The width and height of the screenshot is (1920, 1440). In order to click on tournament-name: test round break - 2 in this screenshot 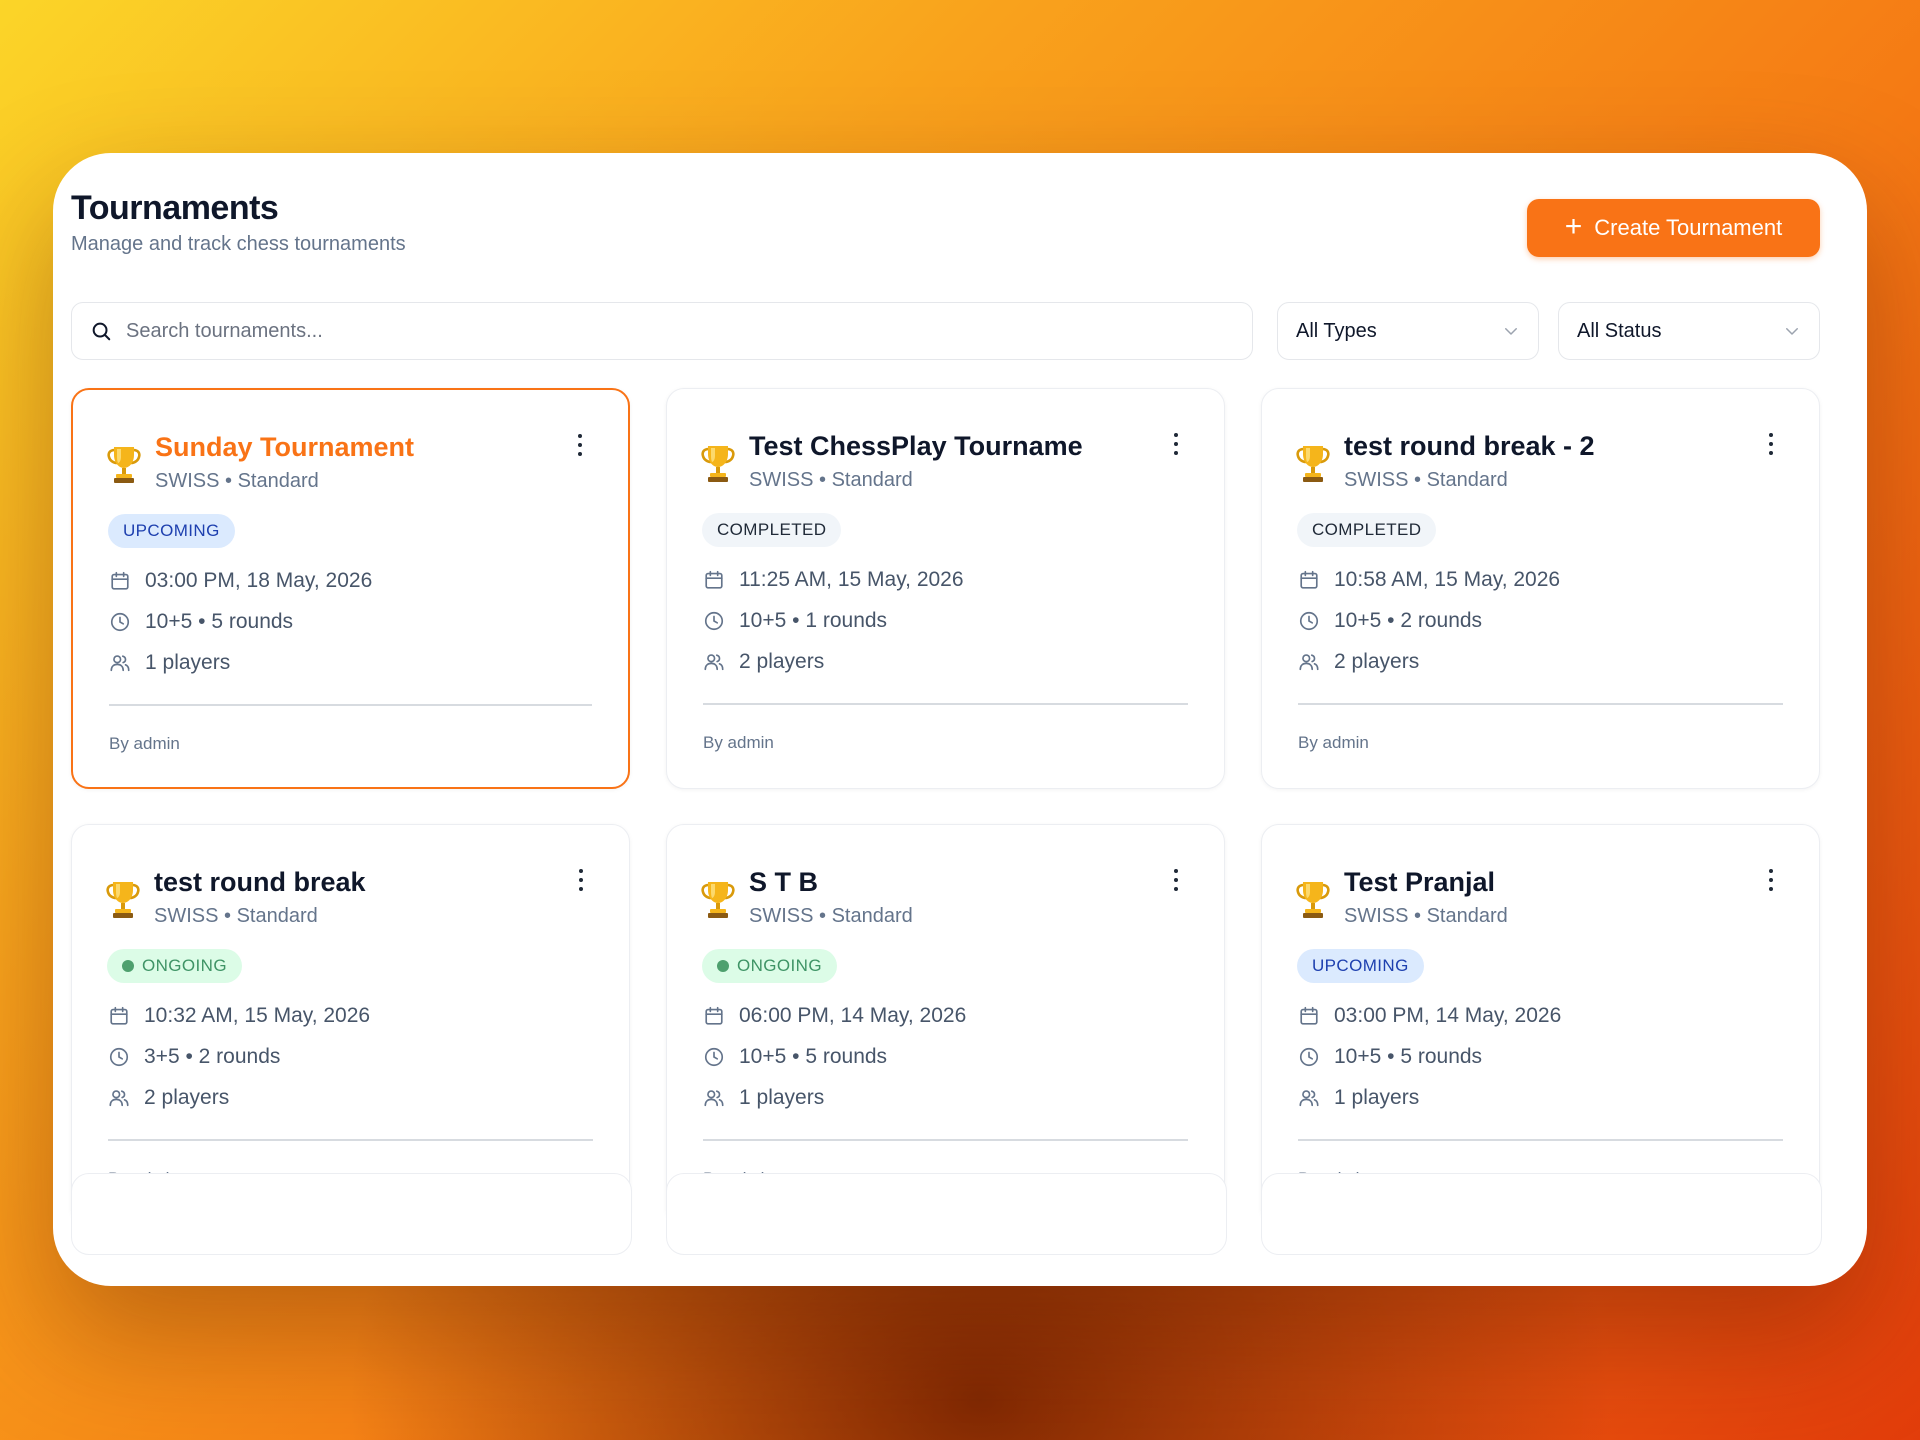, I will do `click(1469, 446)`.